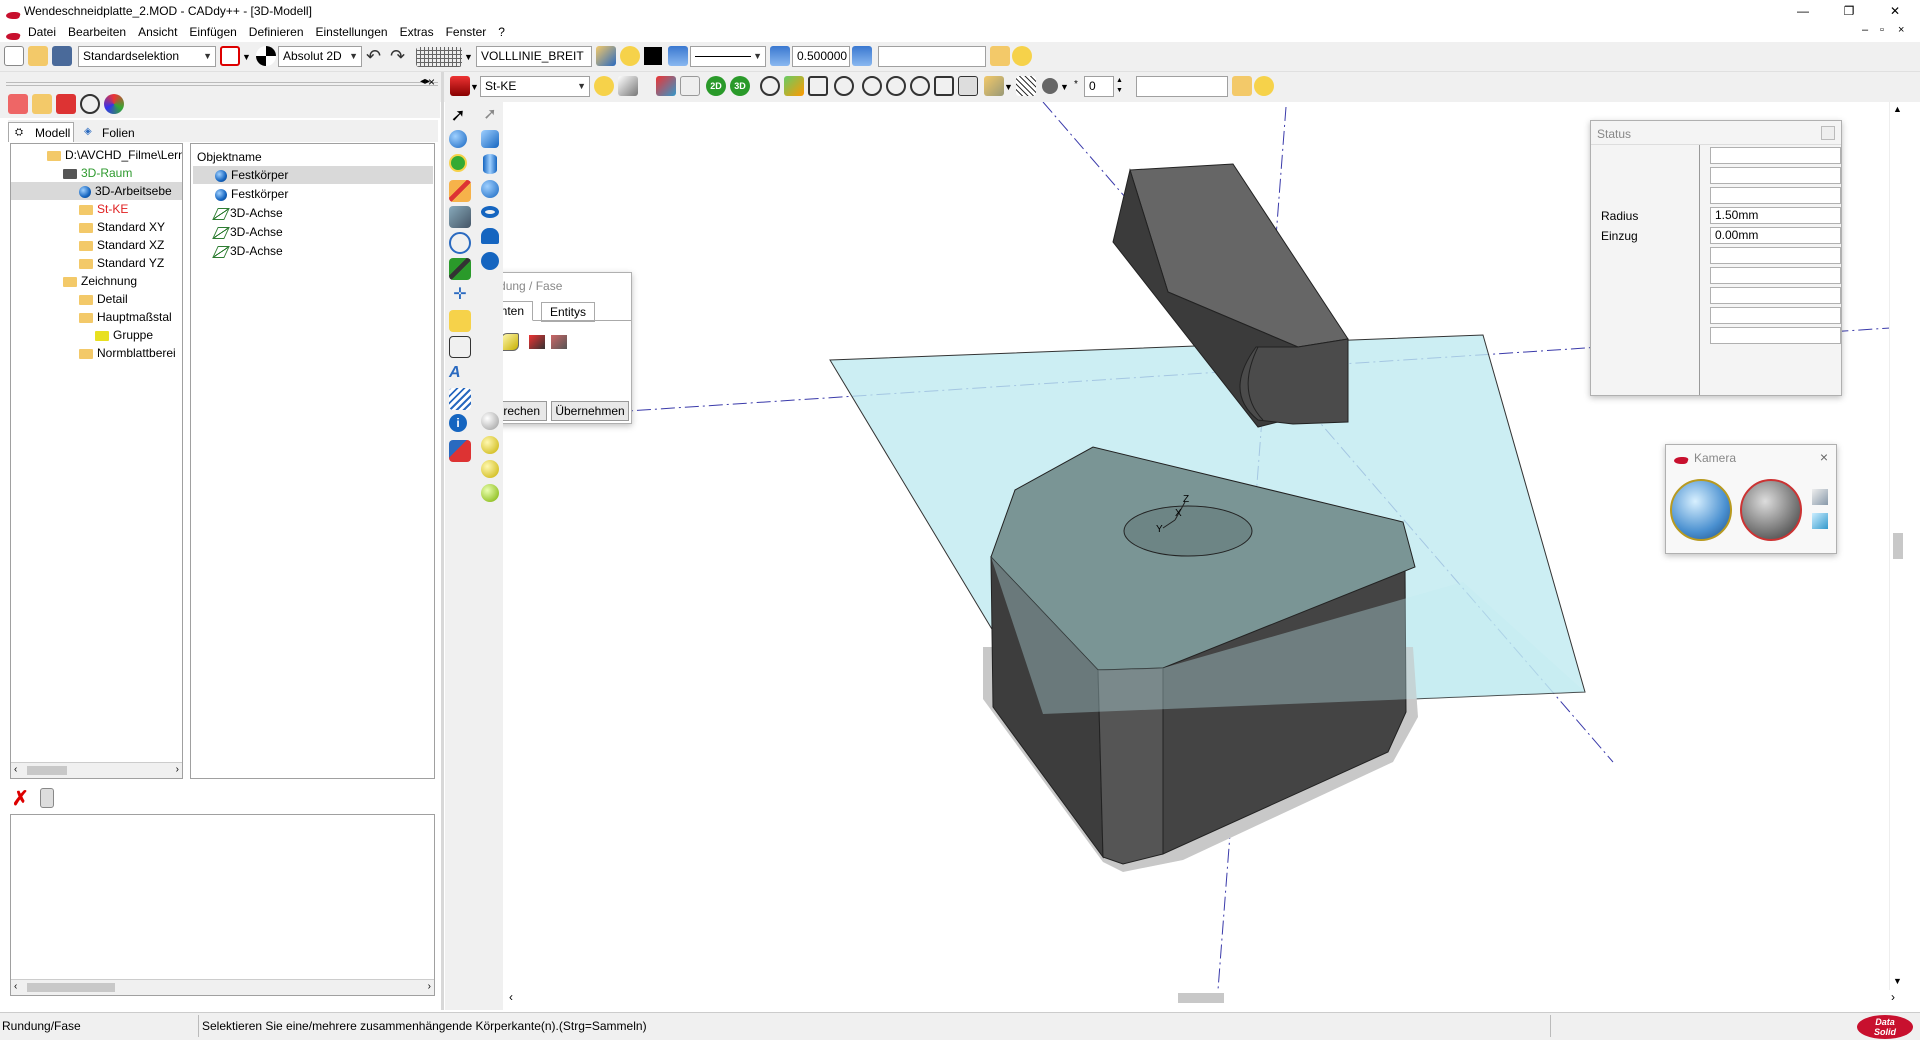 This screenshot has width=1920, height=1040. I want to click on tree-item: Standard XZ, so click(96, 245).